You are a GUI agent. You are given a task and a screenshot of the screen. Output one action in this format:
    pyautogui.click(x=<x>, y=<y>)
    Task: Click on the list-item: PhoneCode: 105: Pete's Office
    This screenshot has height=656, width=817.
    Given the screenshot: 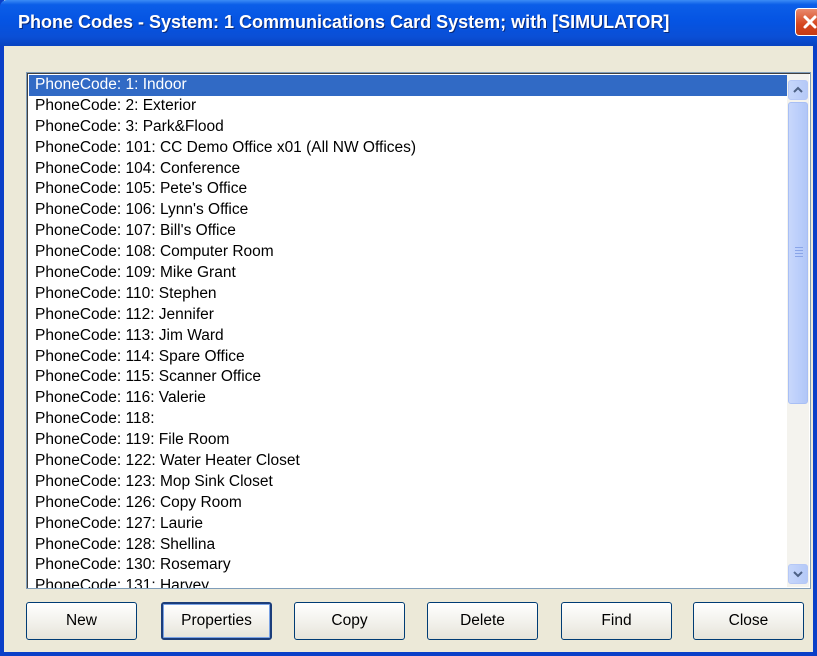 What is the action you would take?
    pyautogui.click(x=408, y=189)
    